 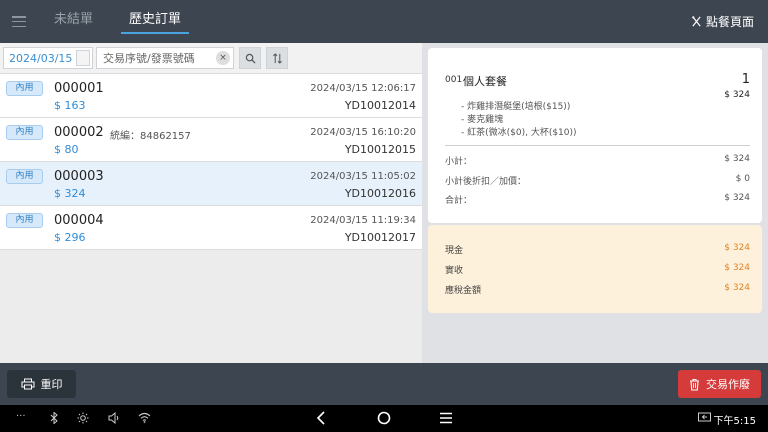 I want to click on top-header: 未結單 歷史訂單 點餐頁面, so click(x=384, y=21).